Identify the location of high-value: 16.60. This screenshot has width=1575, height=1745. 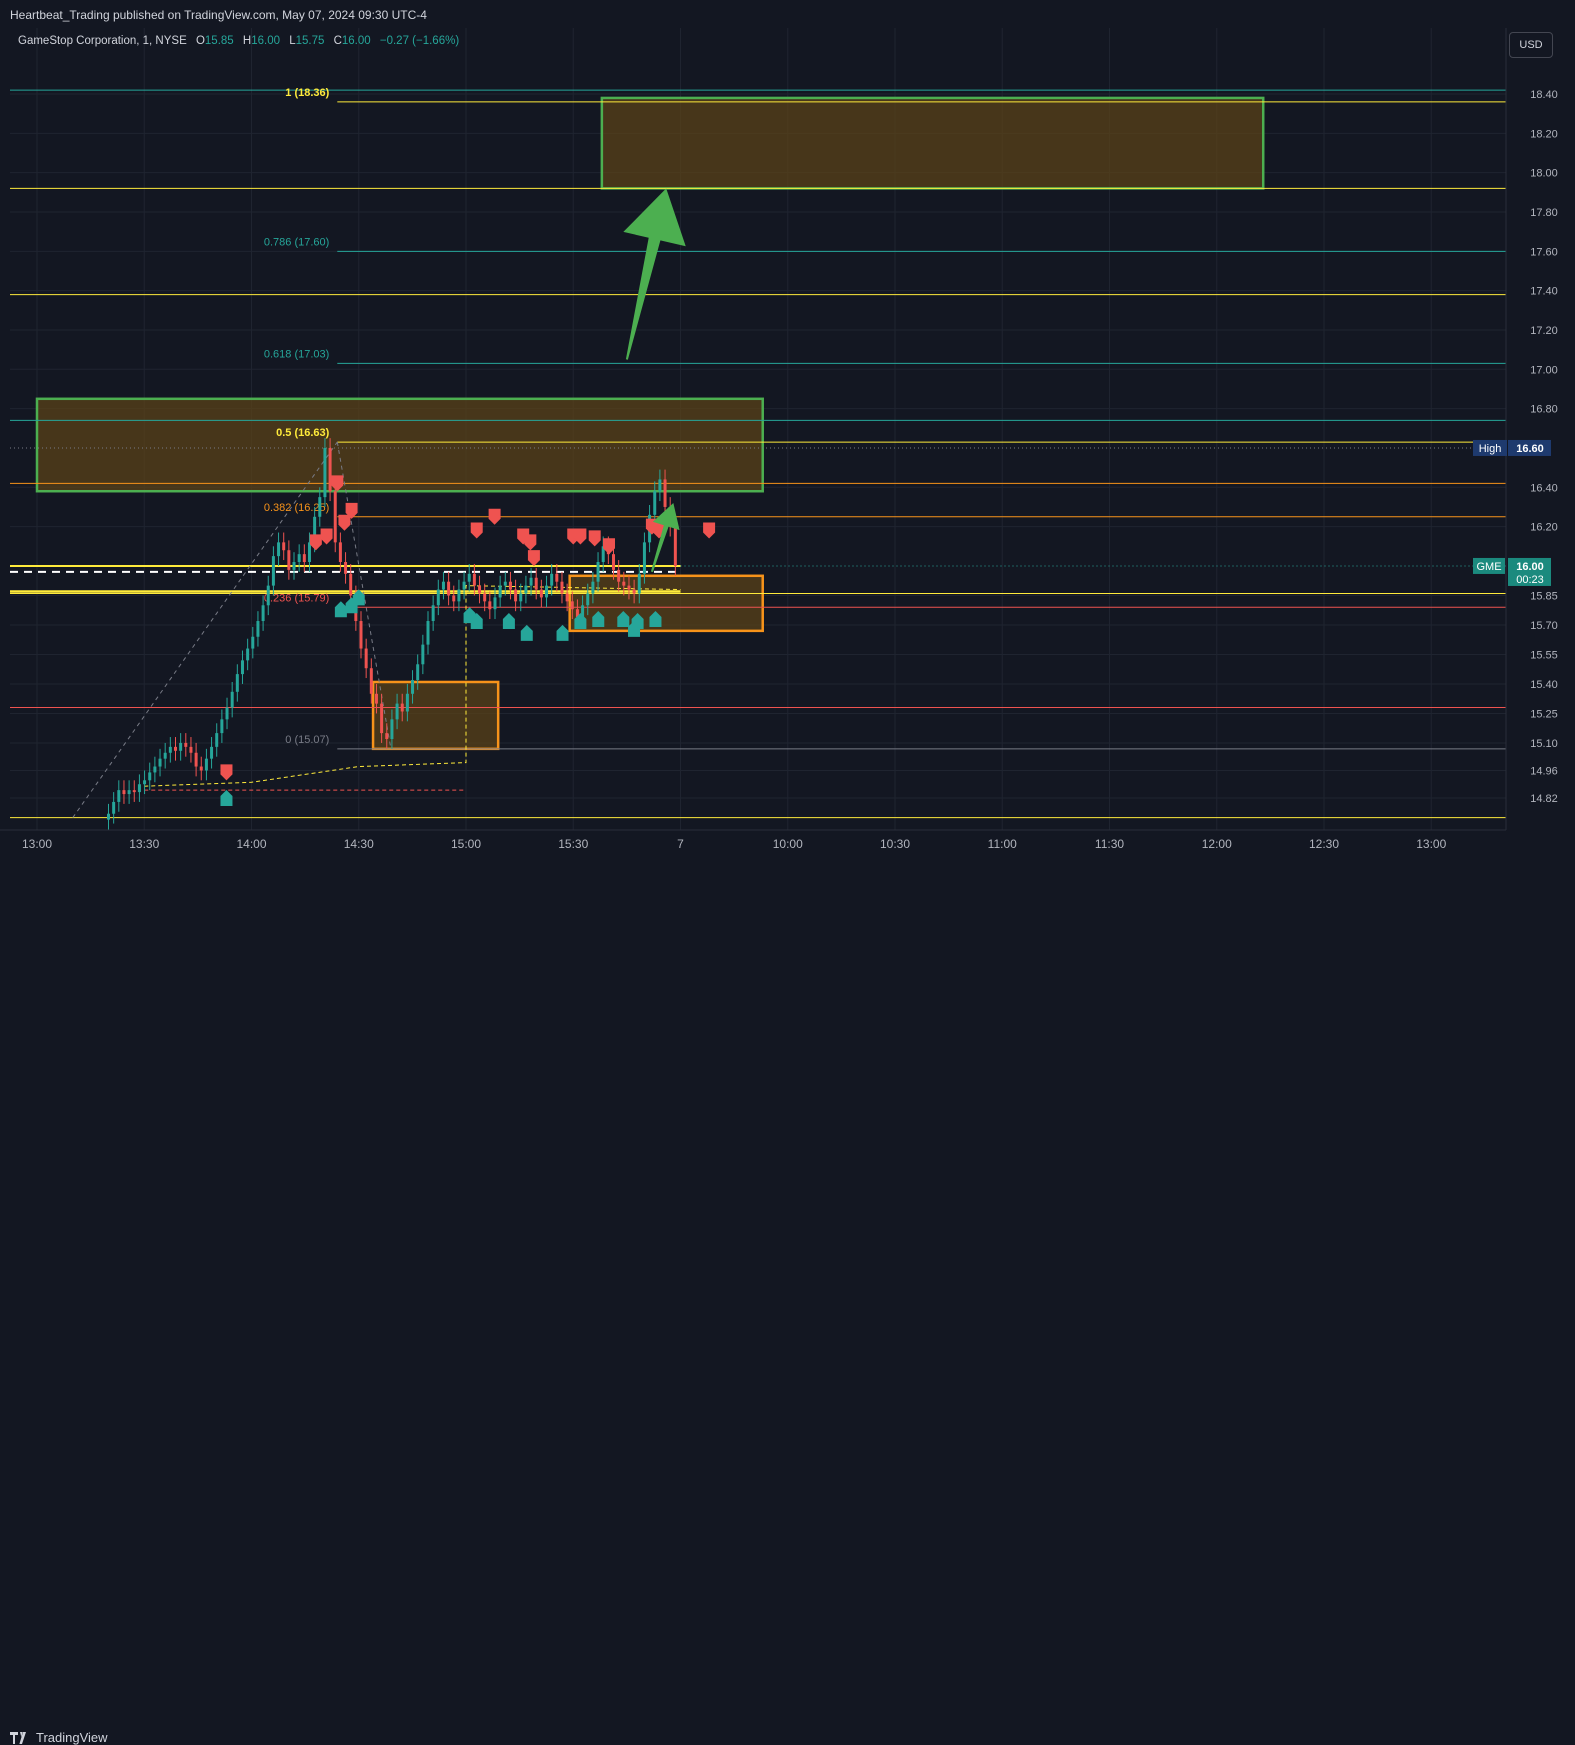
(1530, 449).